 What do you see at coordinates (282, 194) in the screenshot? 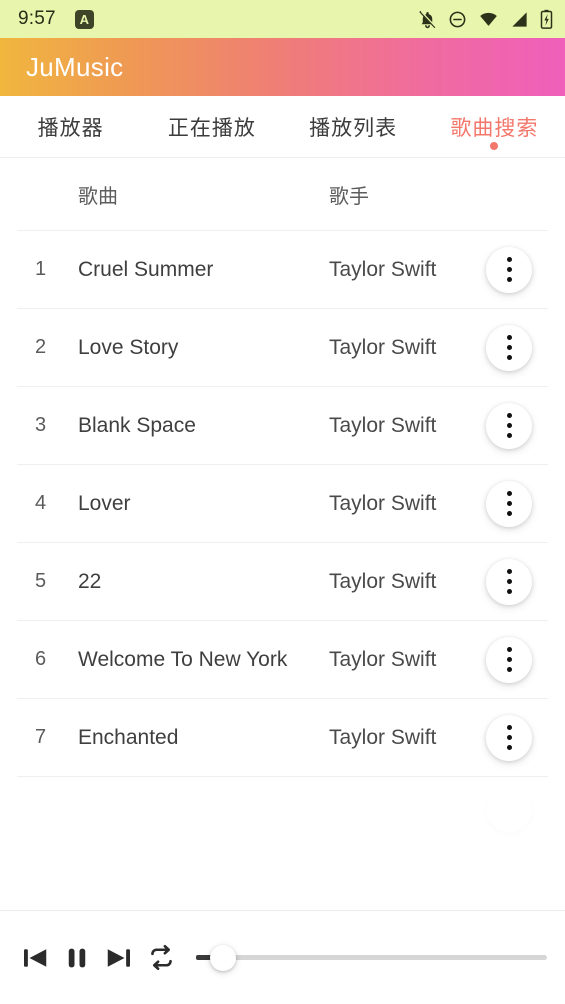
I see `song-table-header: 歌曲 歌手` at bounding box center [282, 194].